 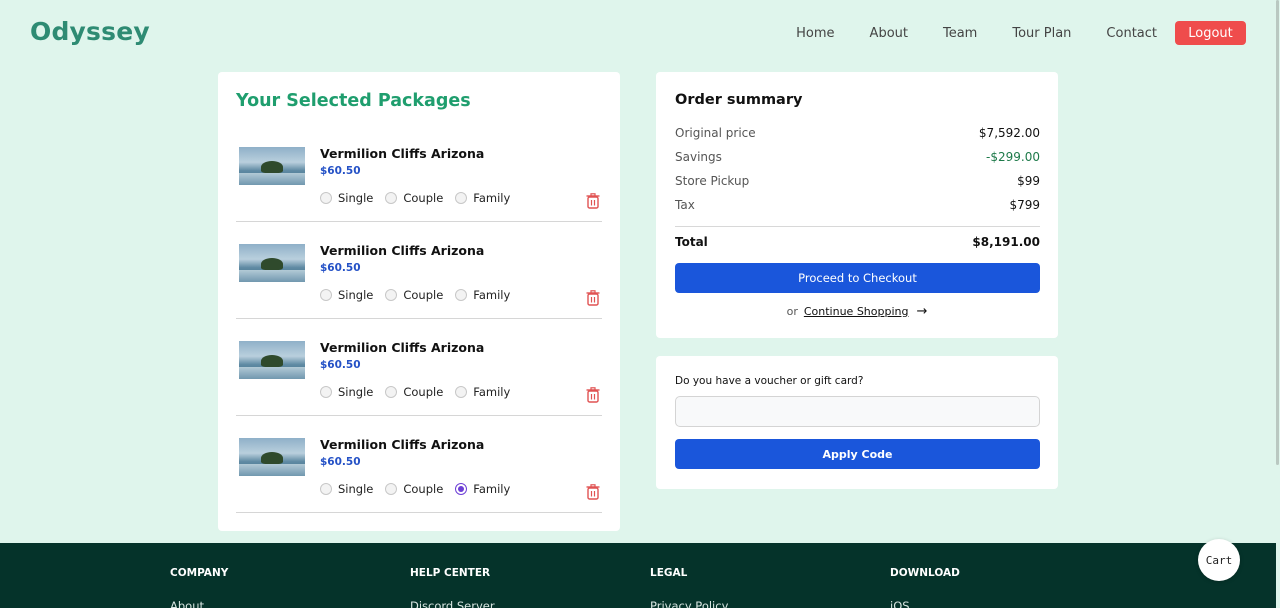 I want to click on footer-heading: COMPANY, so click(x=199, y=573).